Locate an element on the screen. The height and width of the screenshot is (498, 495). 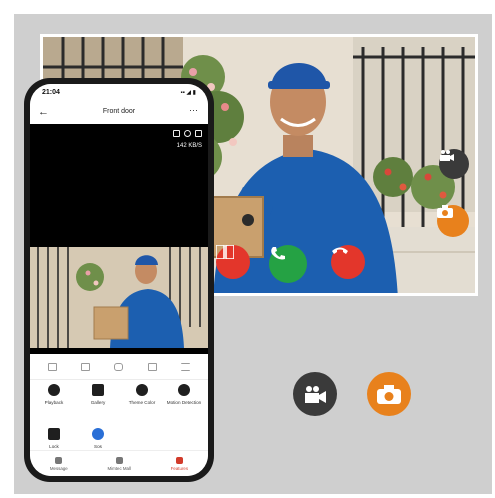
bitrate-label: 142 KB/S is located at coordinates (189, 146).